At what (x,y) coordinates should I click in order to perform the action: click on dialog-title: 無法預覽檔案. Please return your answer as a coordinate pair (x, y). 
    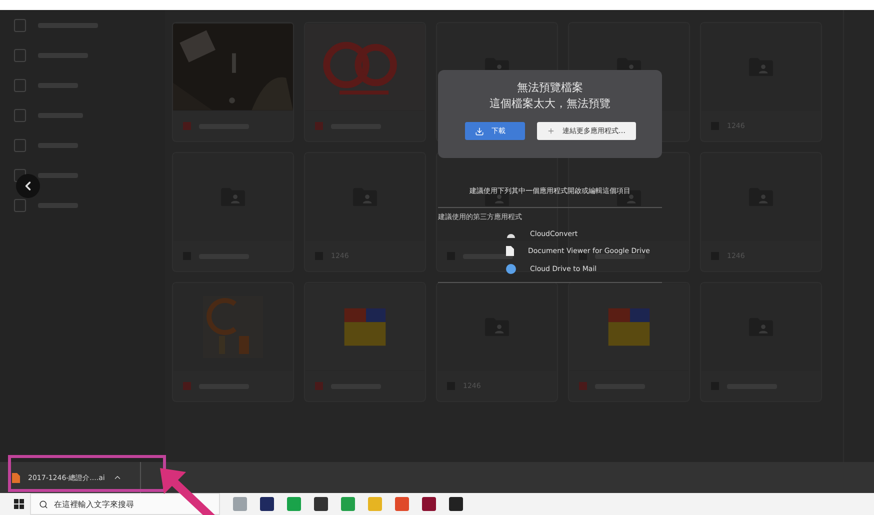
    Looking at the image, I should click on (550, 88).